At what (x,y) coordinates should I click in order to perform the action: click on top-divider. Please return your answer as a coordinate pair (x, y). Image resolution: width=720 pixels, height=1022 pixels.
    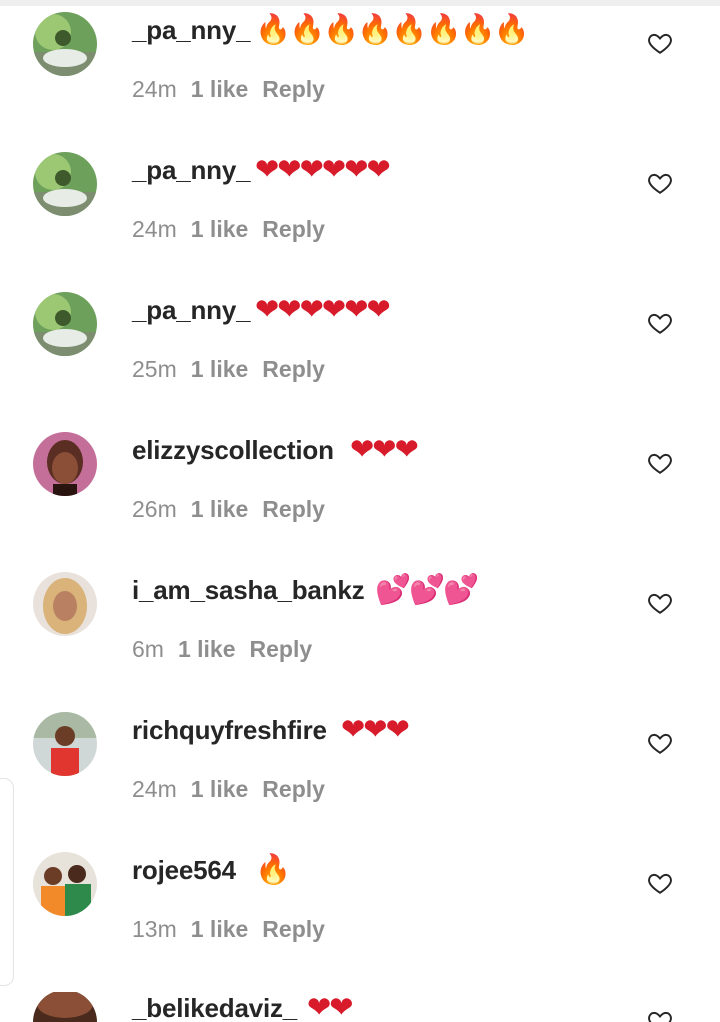
    Looking at the image, I should click on (360, 3).